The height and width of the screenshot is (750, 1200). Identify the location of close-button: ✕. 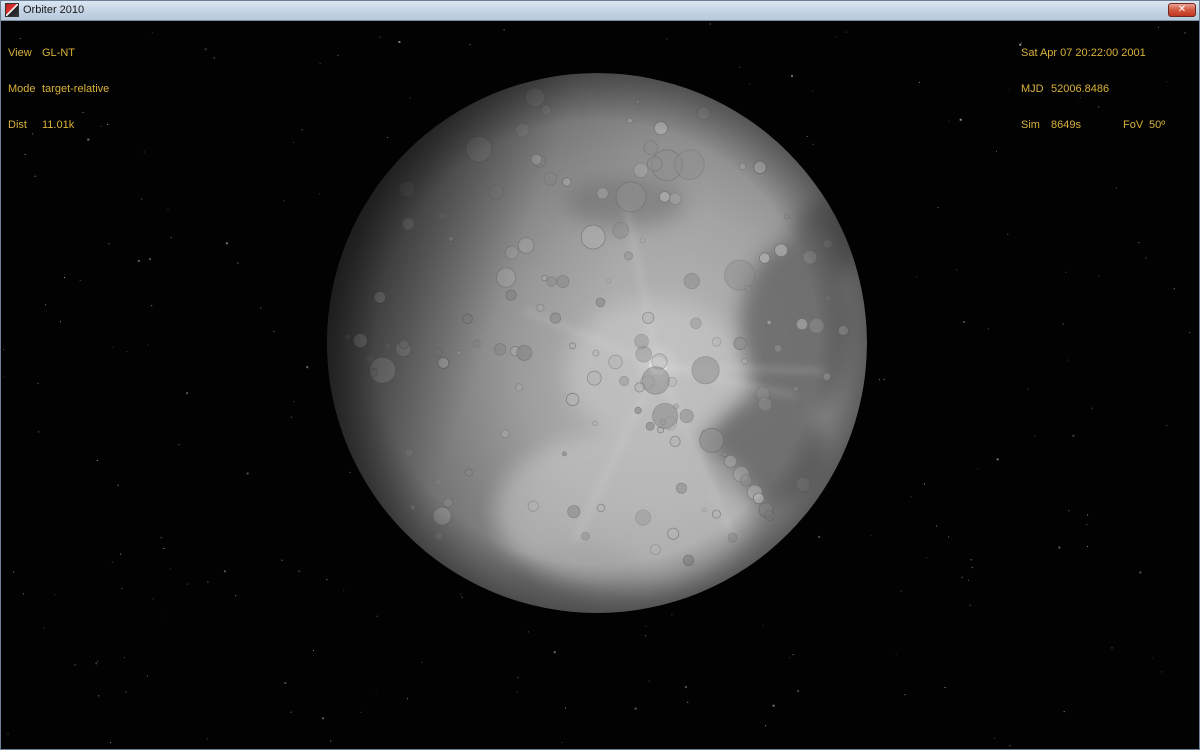
(1182, 10).